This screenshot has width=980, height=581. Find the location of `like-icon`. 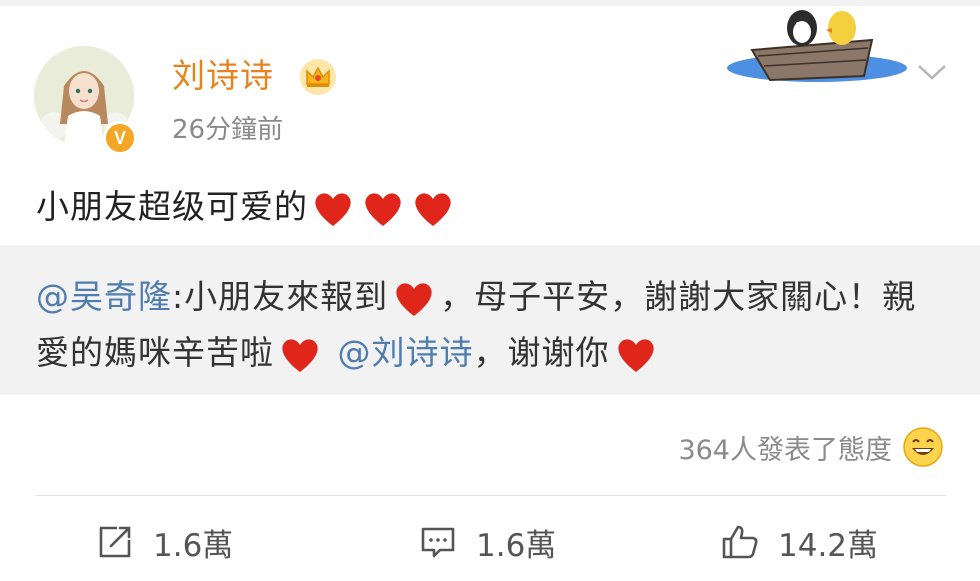

like-icon is located at coordinates (740, 542).